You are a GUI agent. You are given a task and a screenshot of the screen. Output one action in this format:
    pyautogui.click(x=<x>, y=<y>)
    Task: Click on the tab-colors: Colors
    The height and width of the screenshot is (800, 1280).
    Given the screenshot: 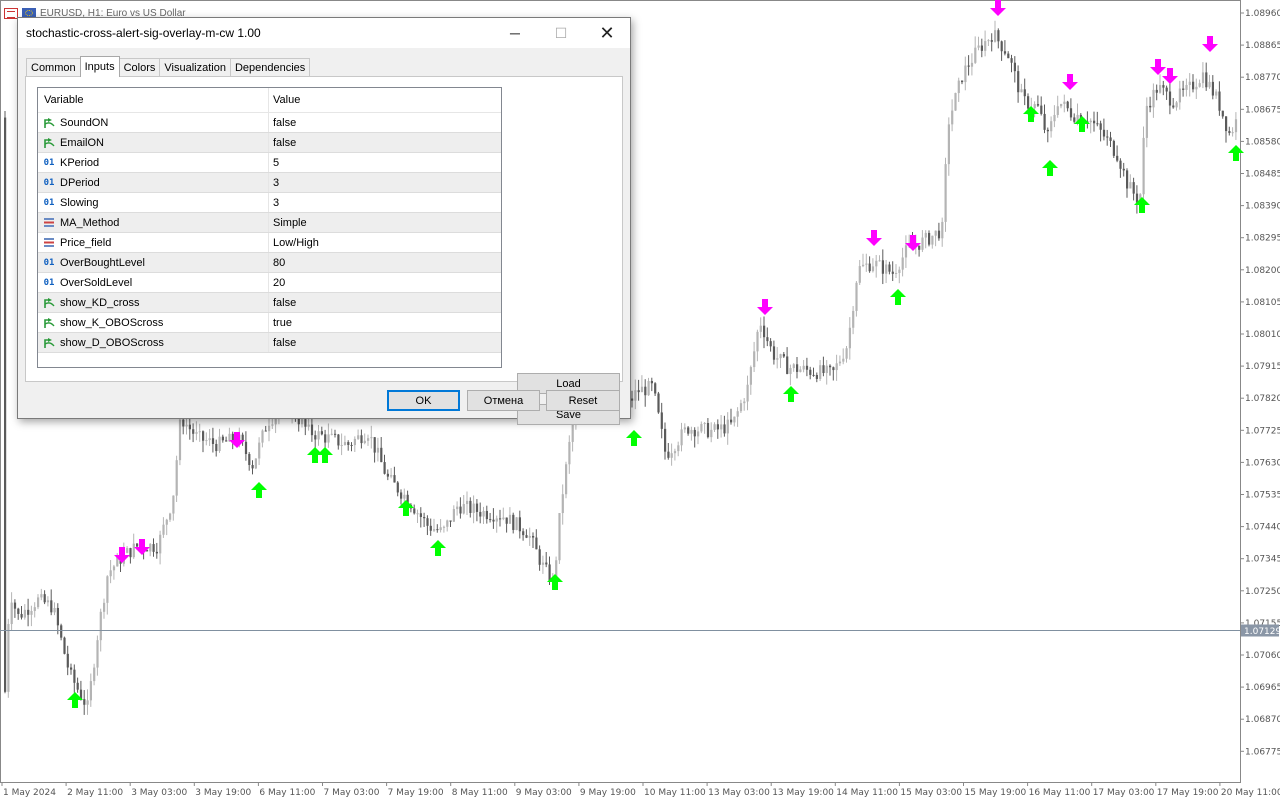 What is the action you would take?
    pyautogui.click(x=139, y=67)
    